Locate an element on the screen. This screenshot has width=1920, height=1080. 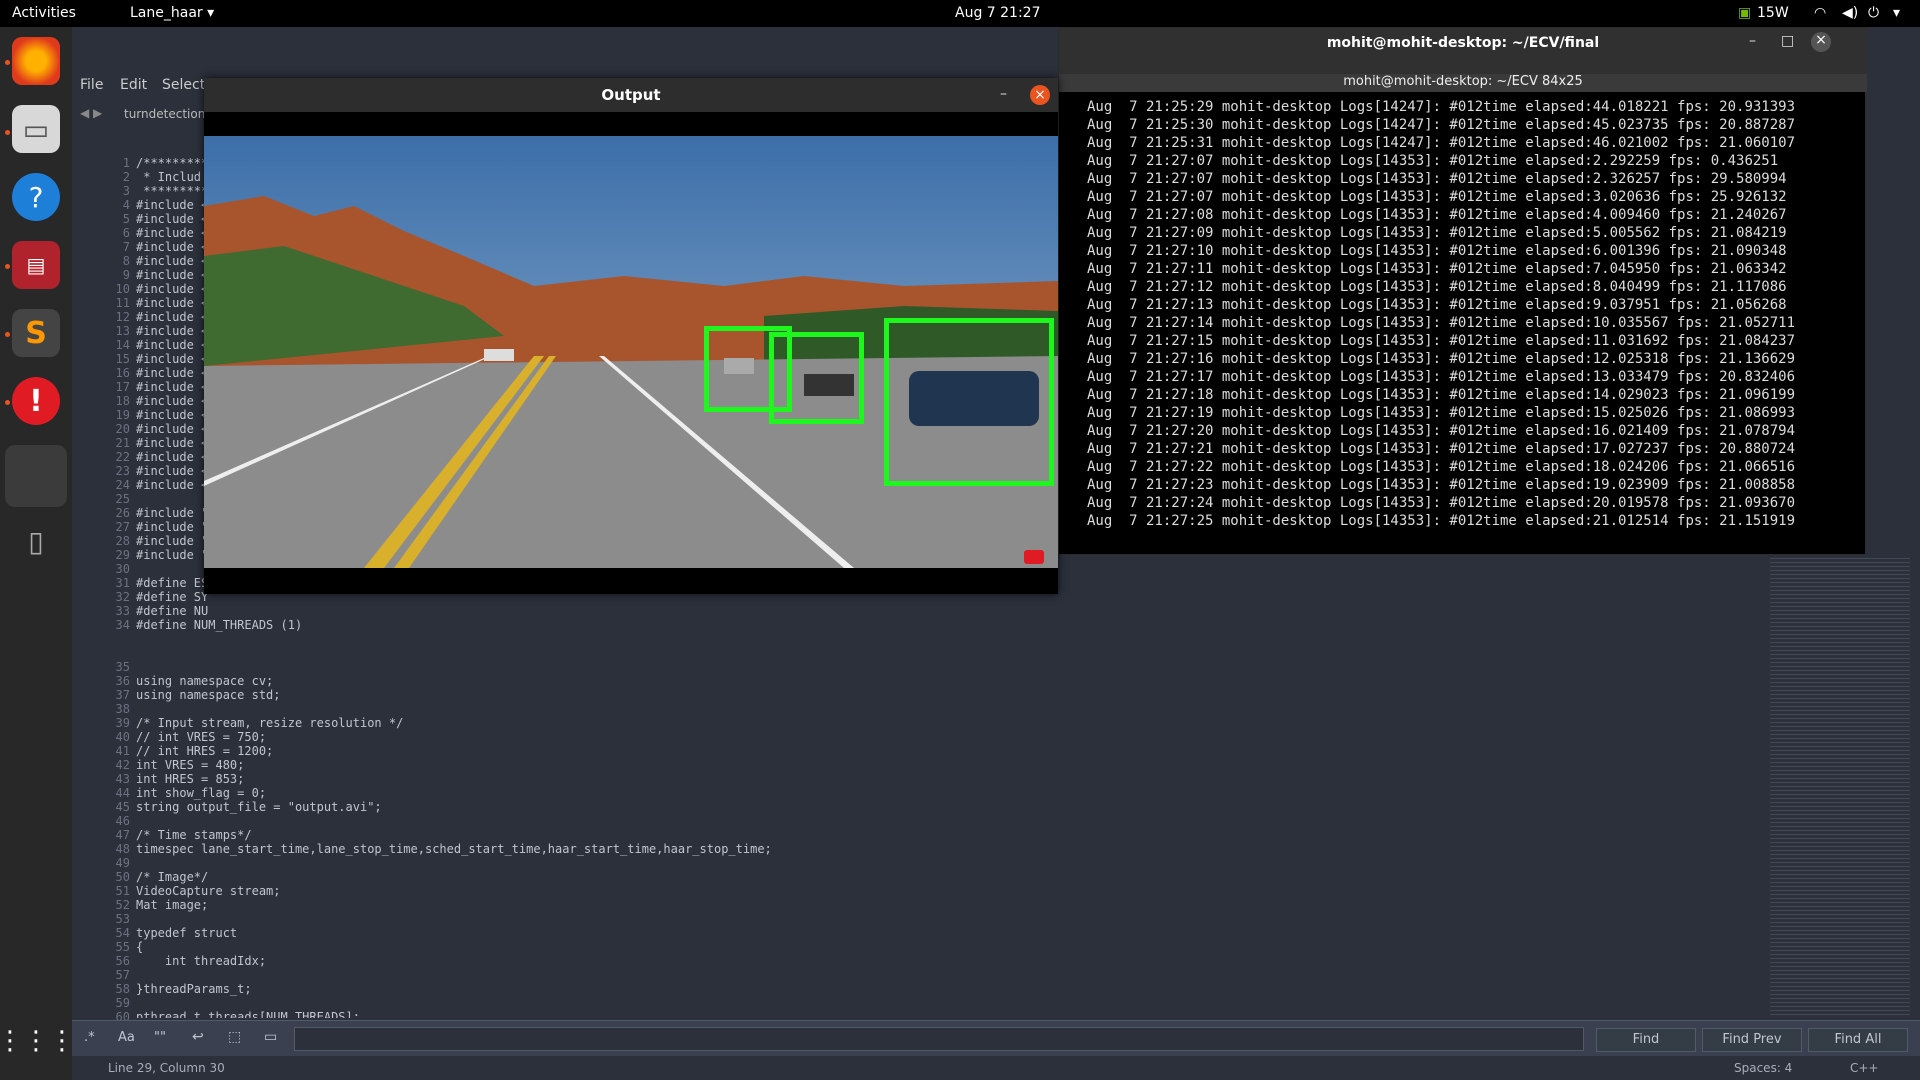
volume-icon: ◀) is located at coordinates (1850, 13).